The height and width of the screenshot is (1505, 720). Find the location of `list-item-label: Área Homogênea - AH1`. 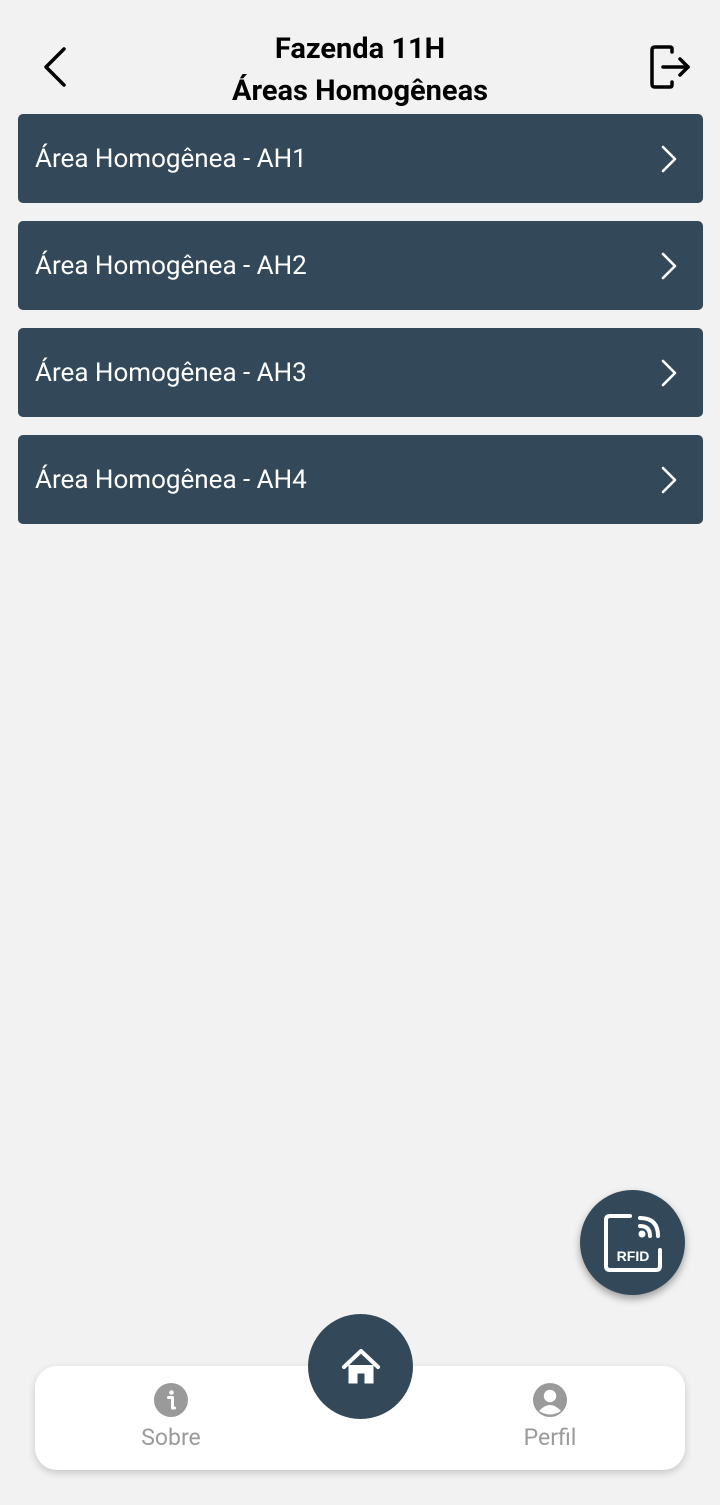

list-item-label: Área Homogênea - AH1 is located at coordinates (171, 158).